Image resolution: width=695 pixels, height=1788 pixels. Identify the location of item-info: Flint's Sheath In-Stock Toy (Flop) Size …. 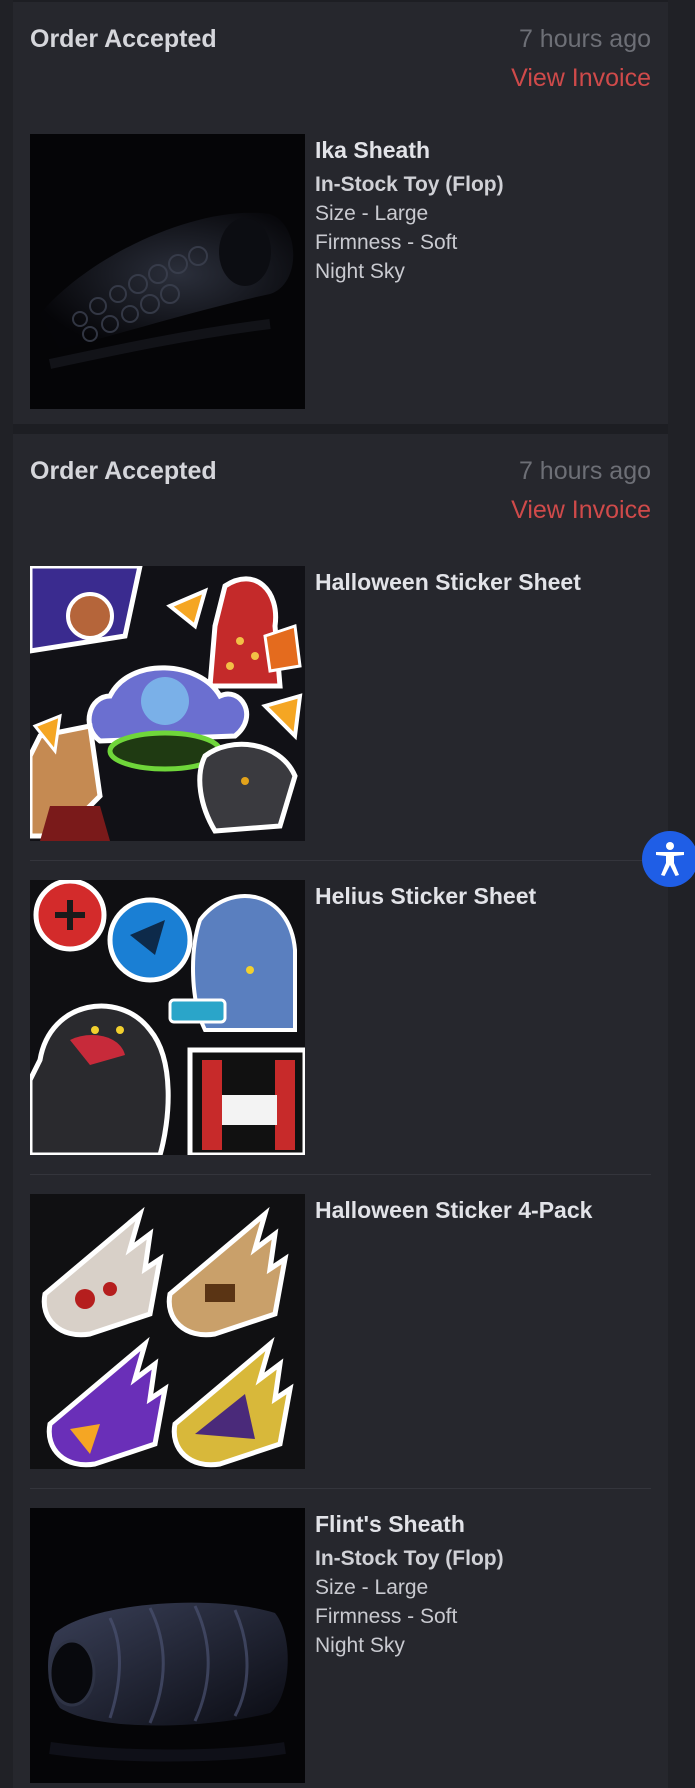
(483, 1584).